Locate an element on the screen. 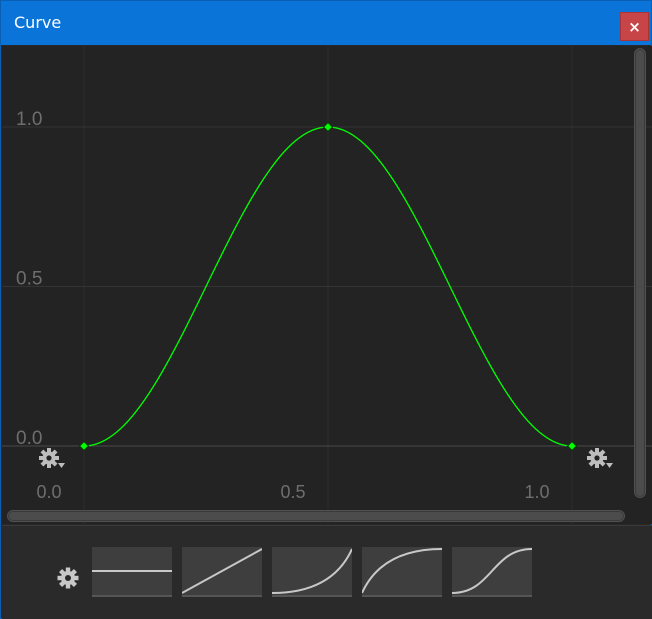 The width and height of the screenshot is (652, 619). preset-linear is located at coordinates (222, 572).